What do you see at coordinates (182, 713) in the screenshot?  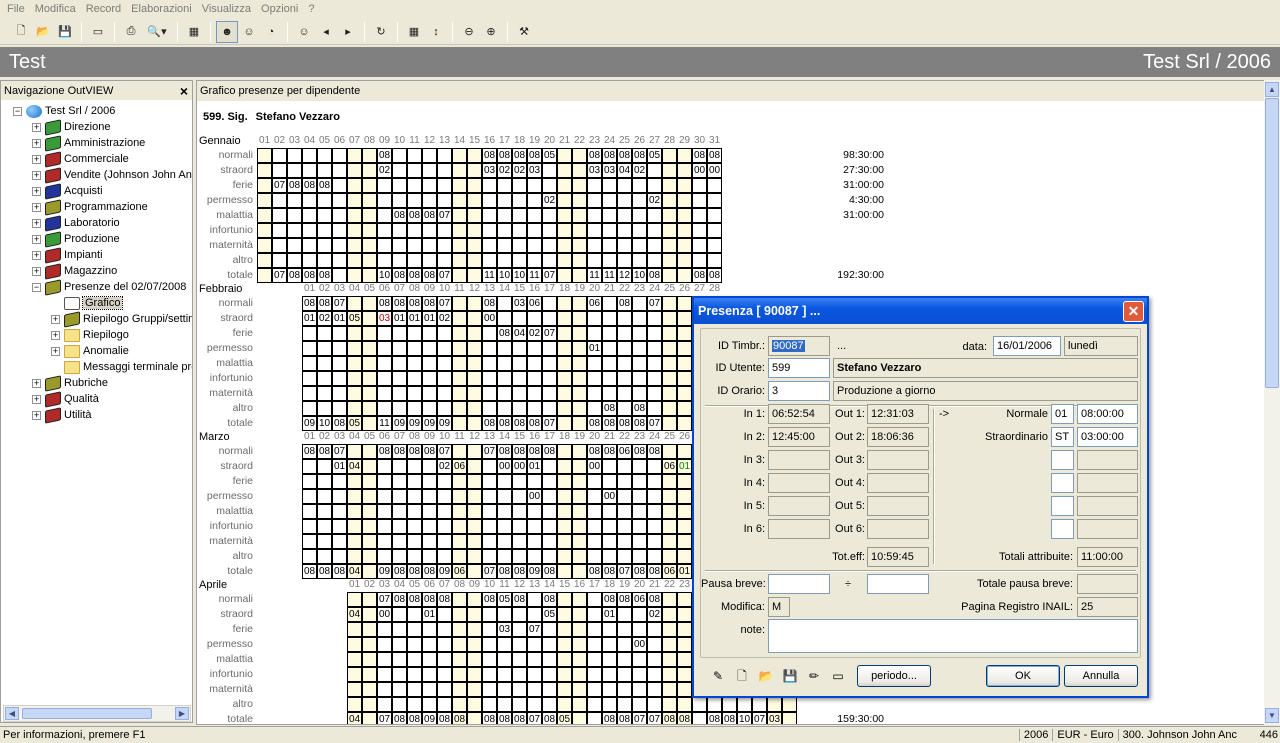 I see `scroll-right-icon: ▶` at bounding box center [182, 713].